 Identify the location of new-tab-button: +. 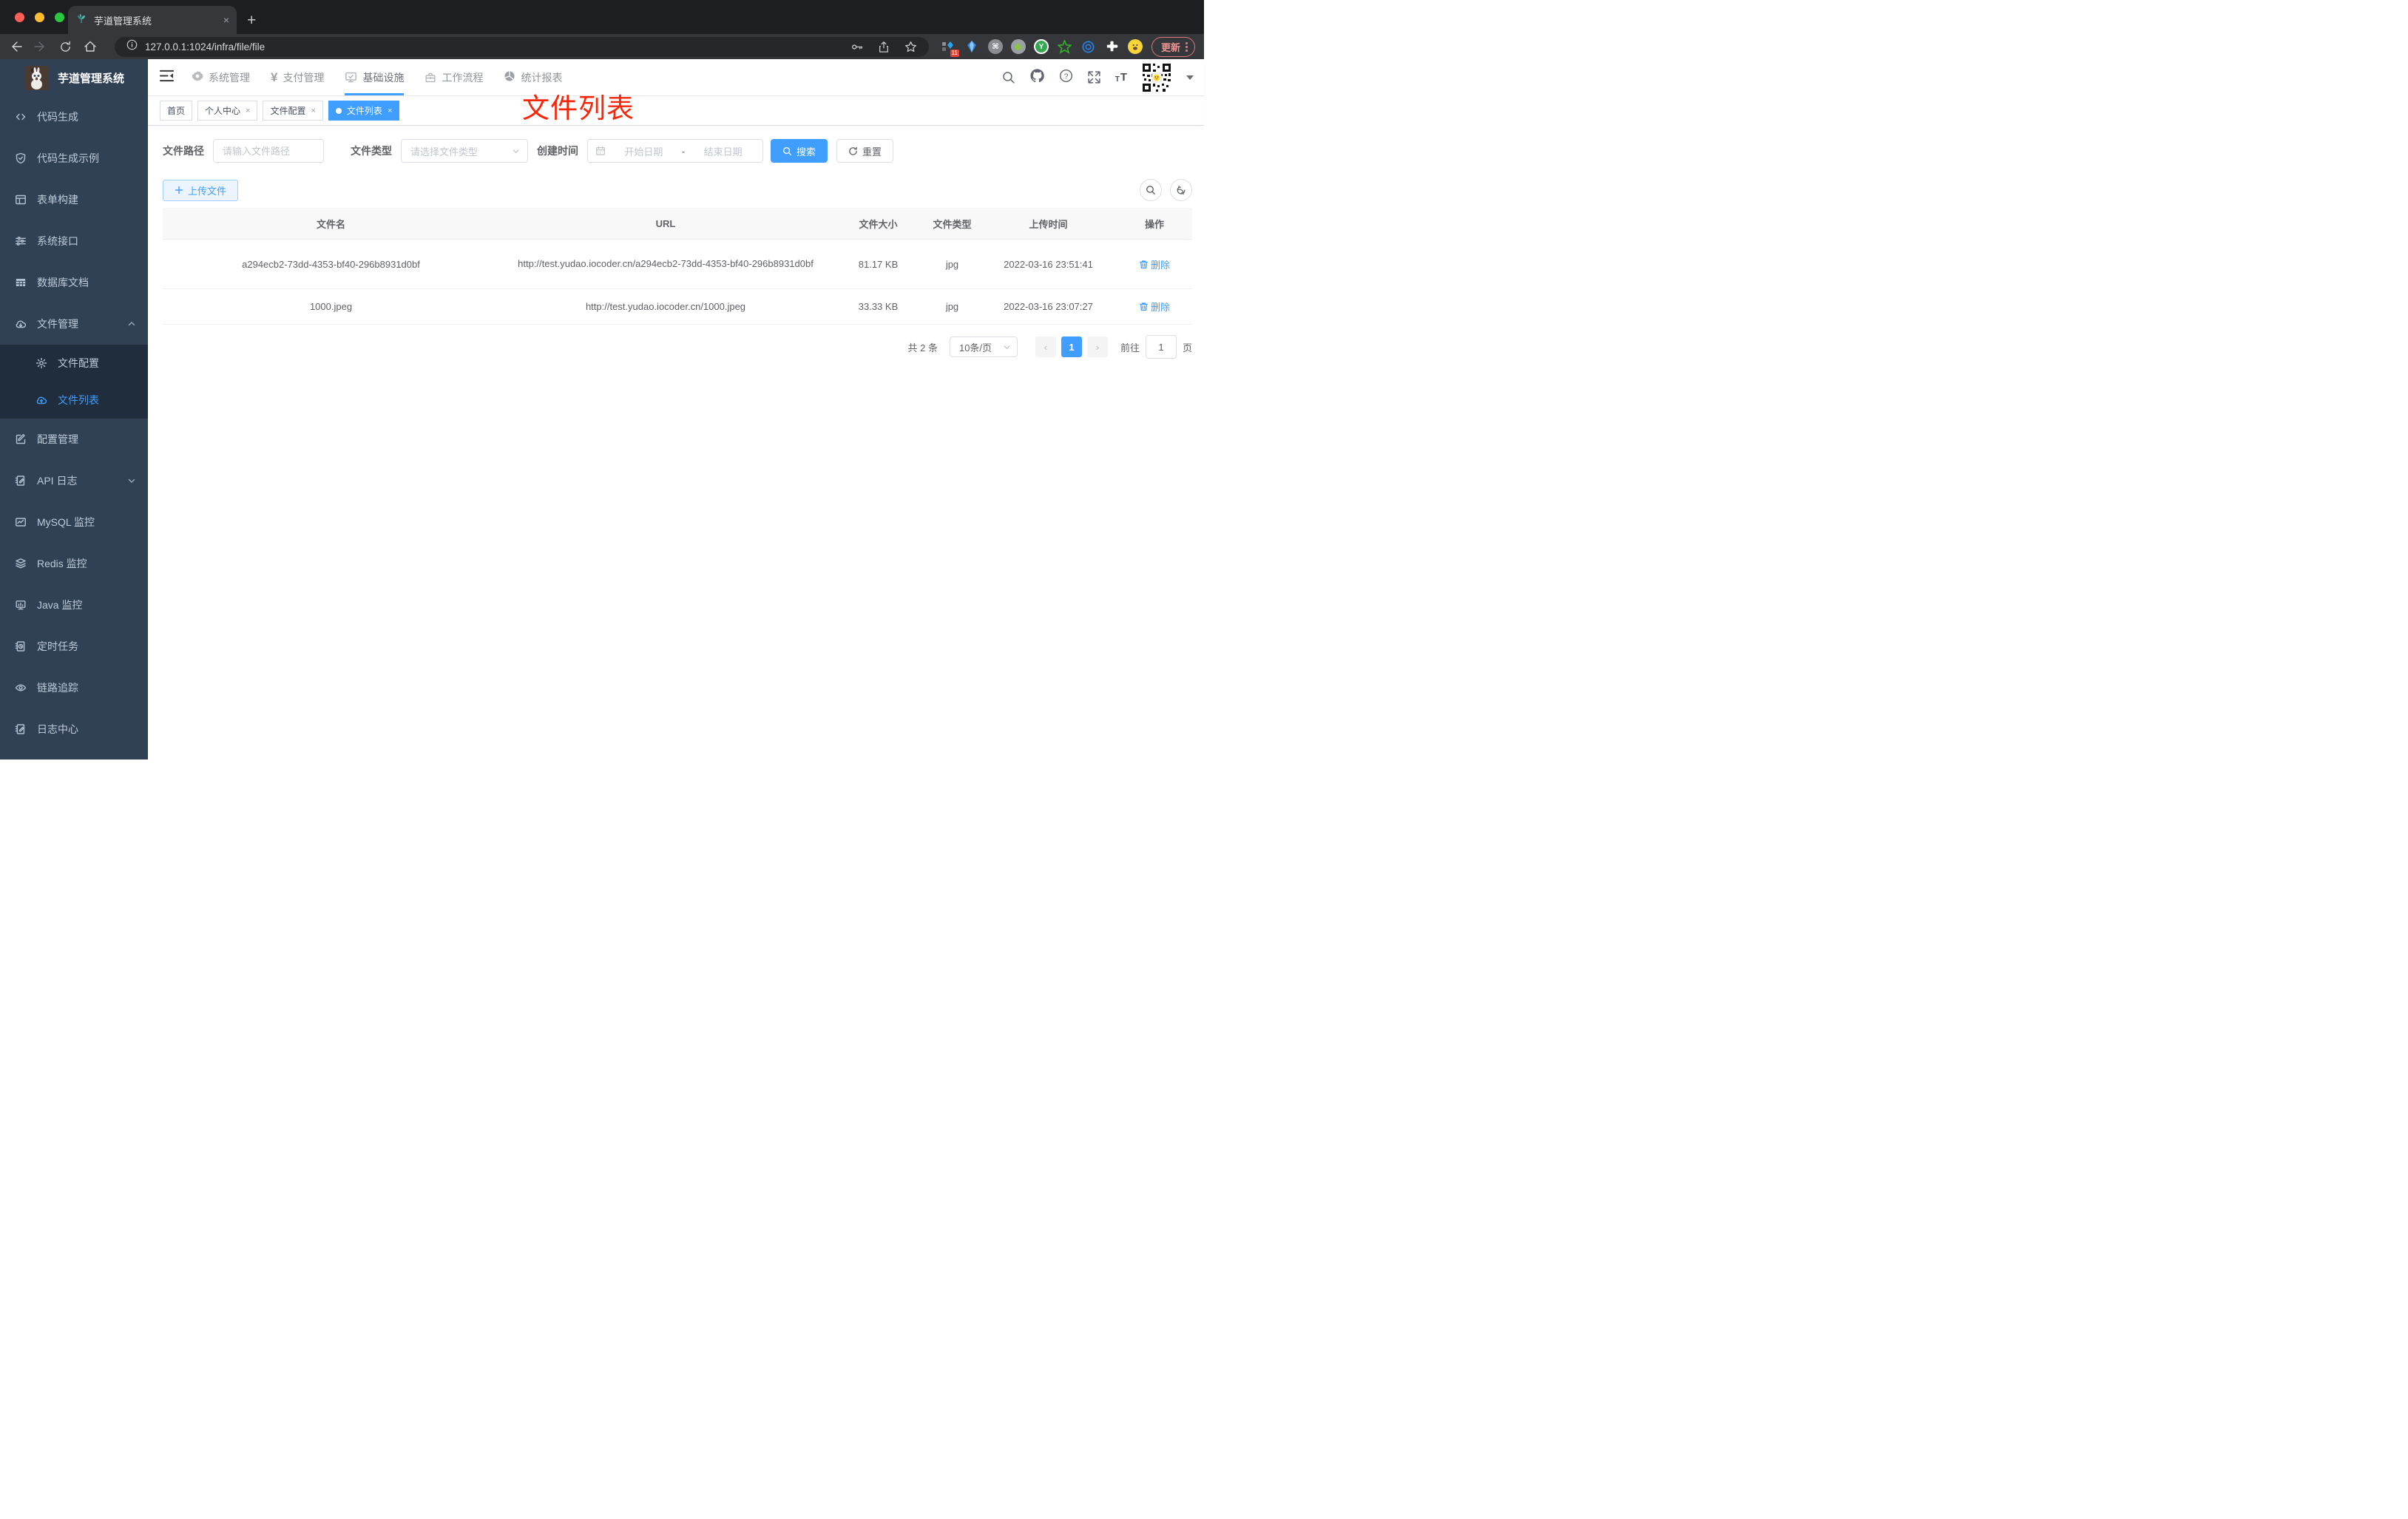
(252, 20).